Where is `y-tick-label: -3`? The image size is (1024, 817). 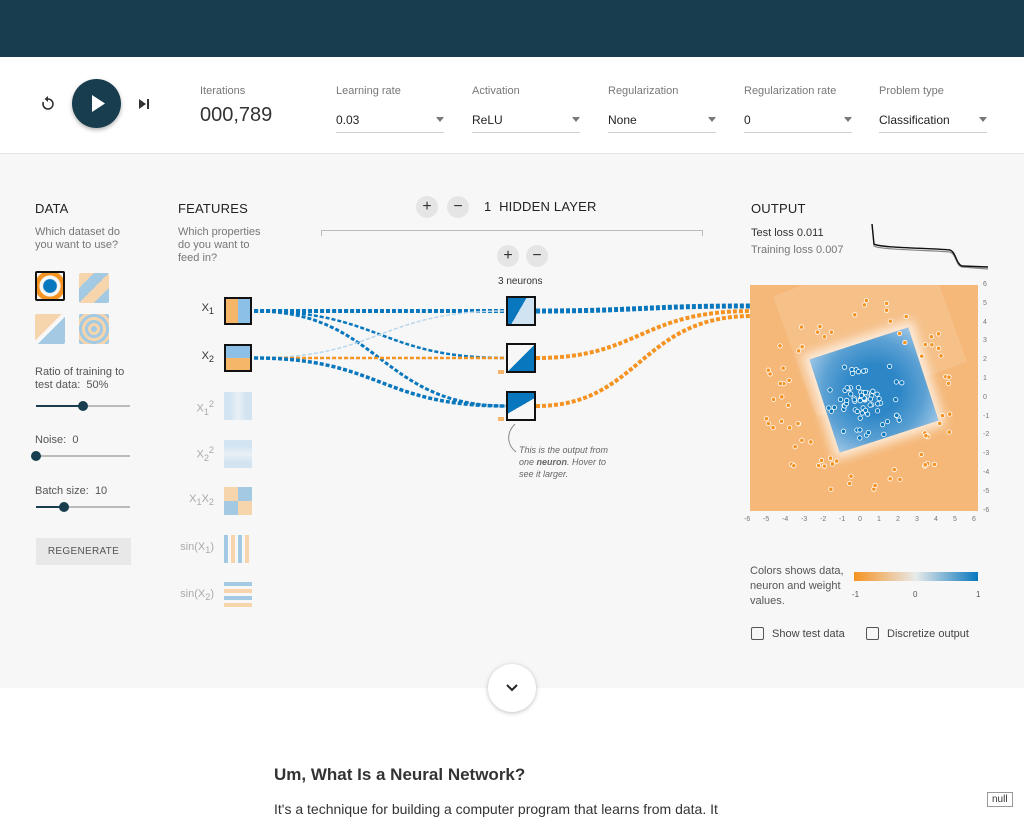 y-tick-label: -3 is located at coordinates (986, 454).